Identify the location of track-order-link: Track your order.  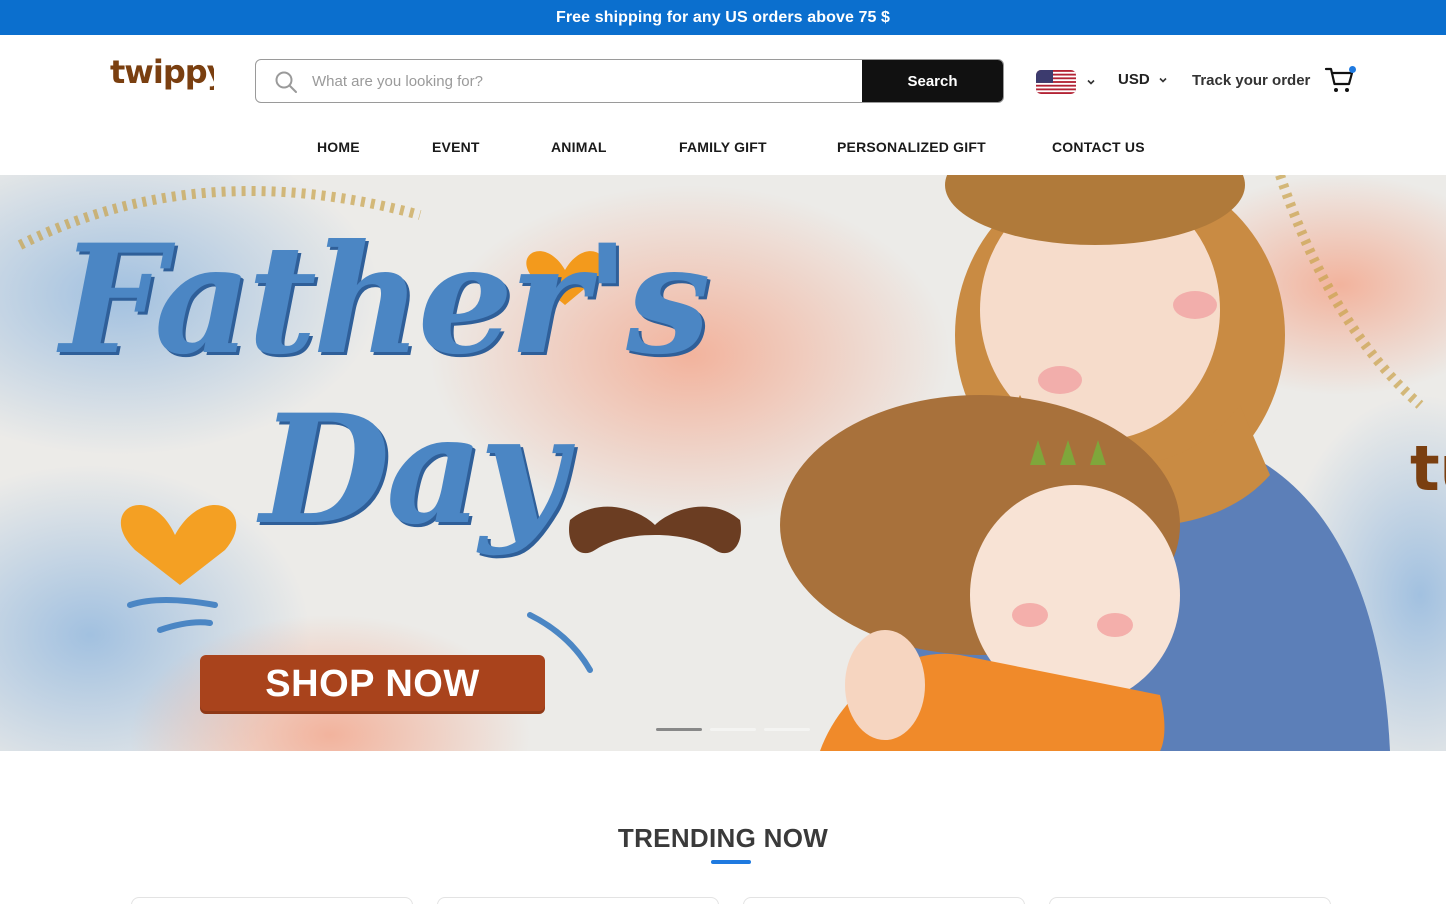
(1251, 80).